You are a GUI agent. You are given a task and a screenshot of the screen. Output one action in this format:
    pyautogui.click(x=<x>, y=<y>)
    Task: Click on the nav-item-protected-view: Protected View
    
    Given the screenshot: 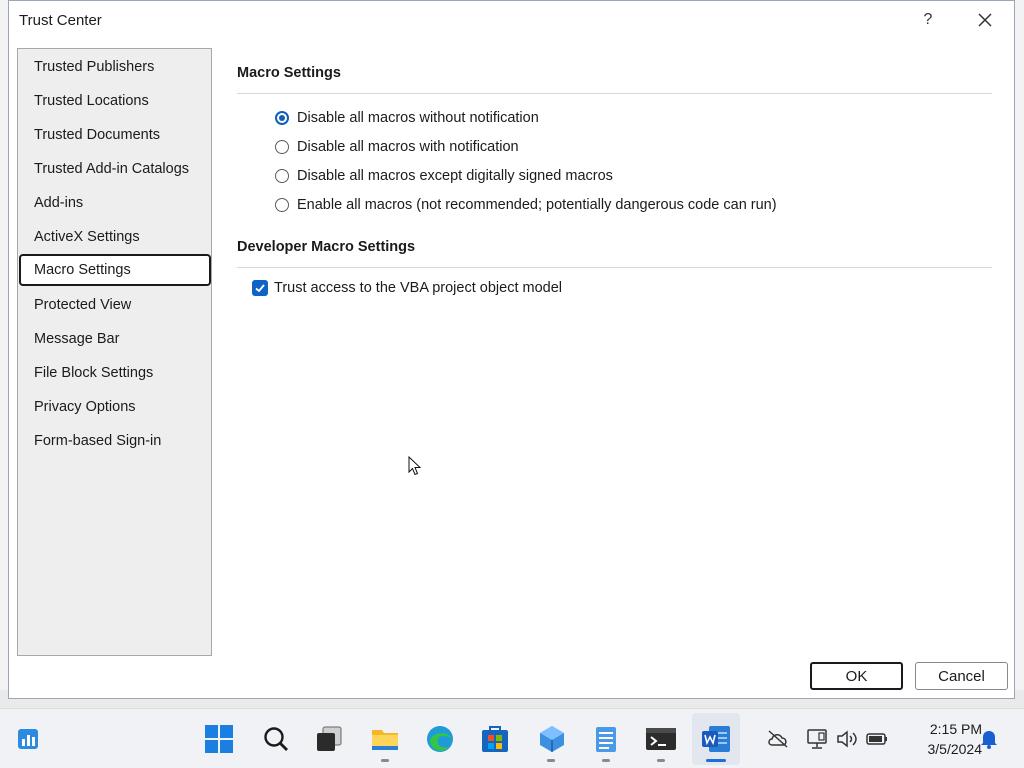 What is the action you would take?
    pyautogui.click(x=114, y=305)
    